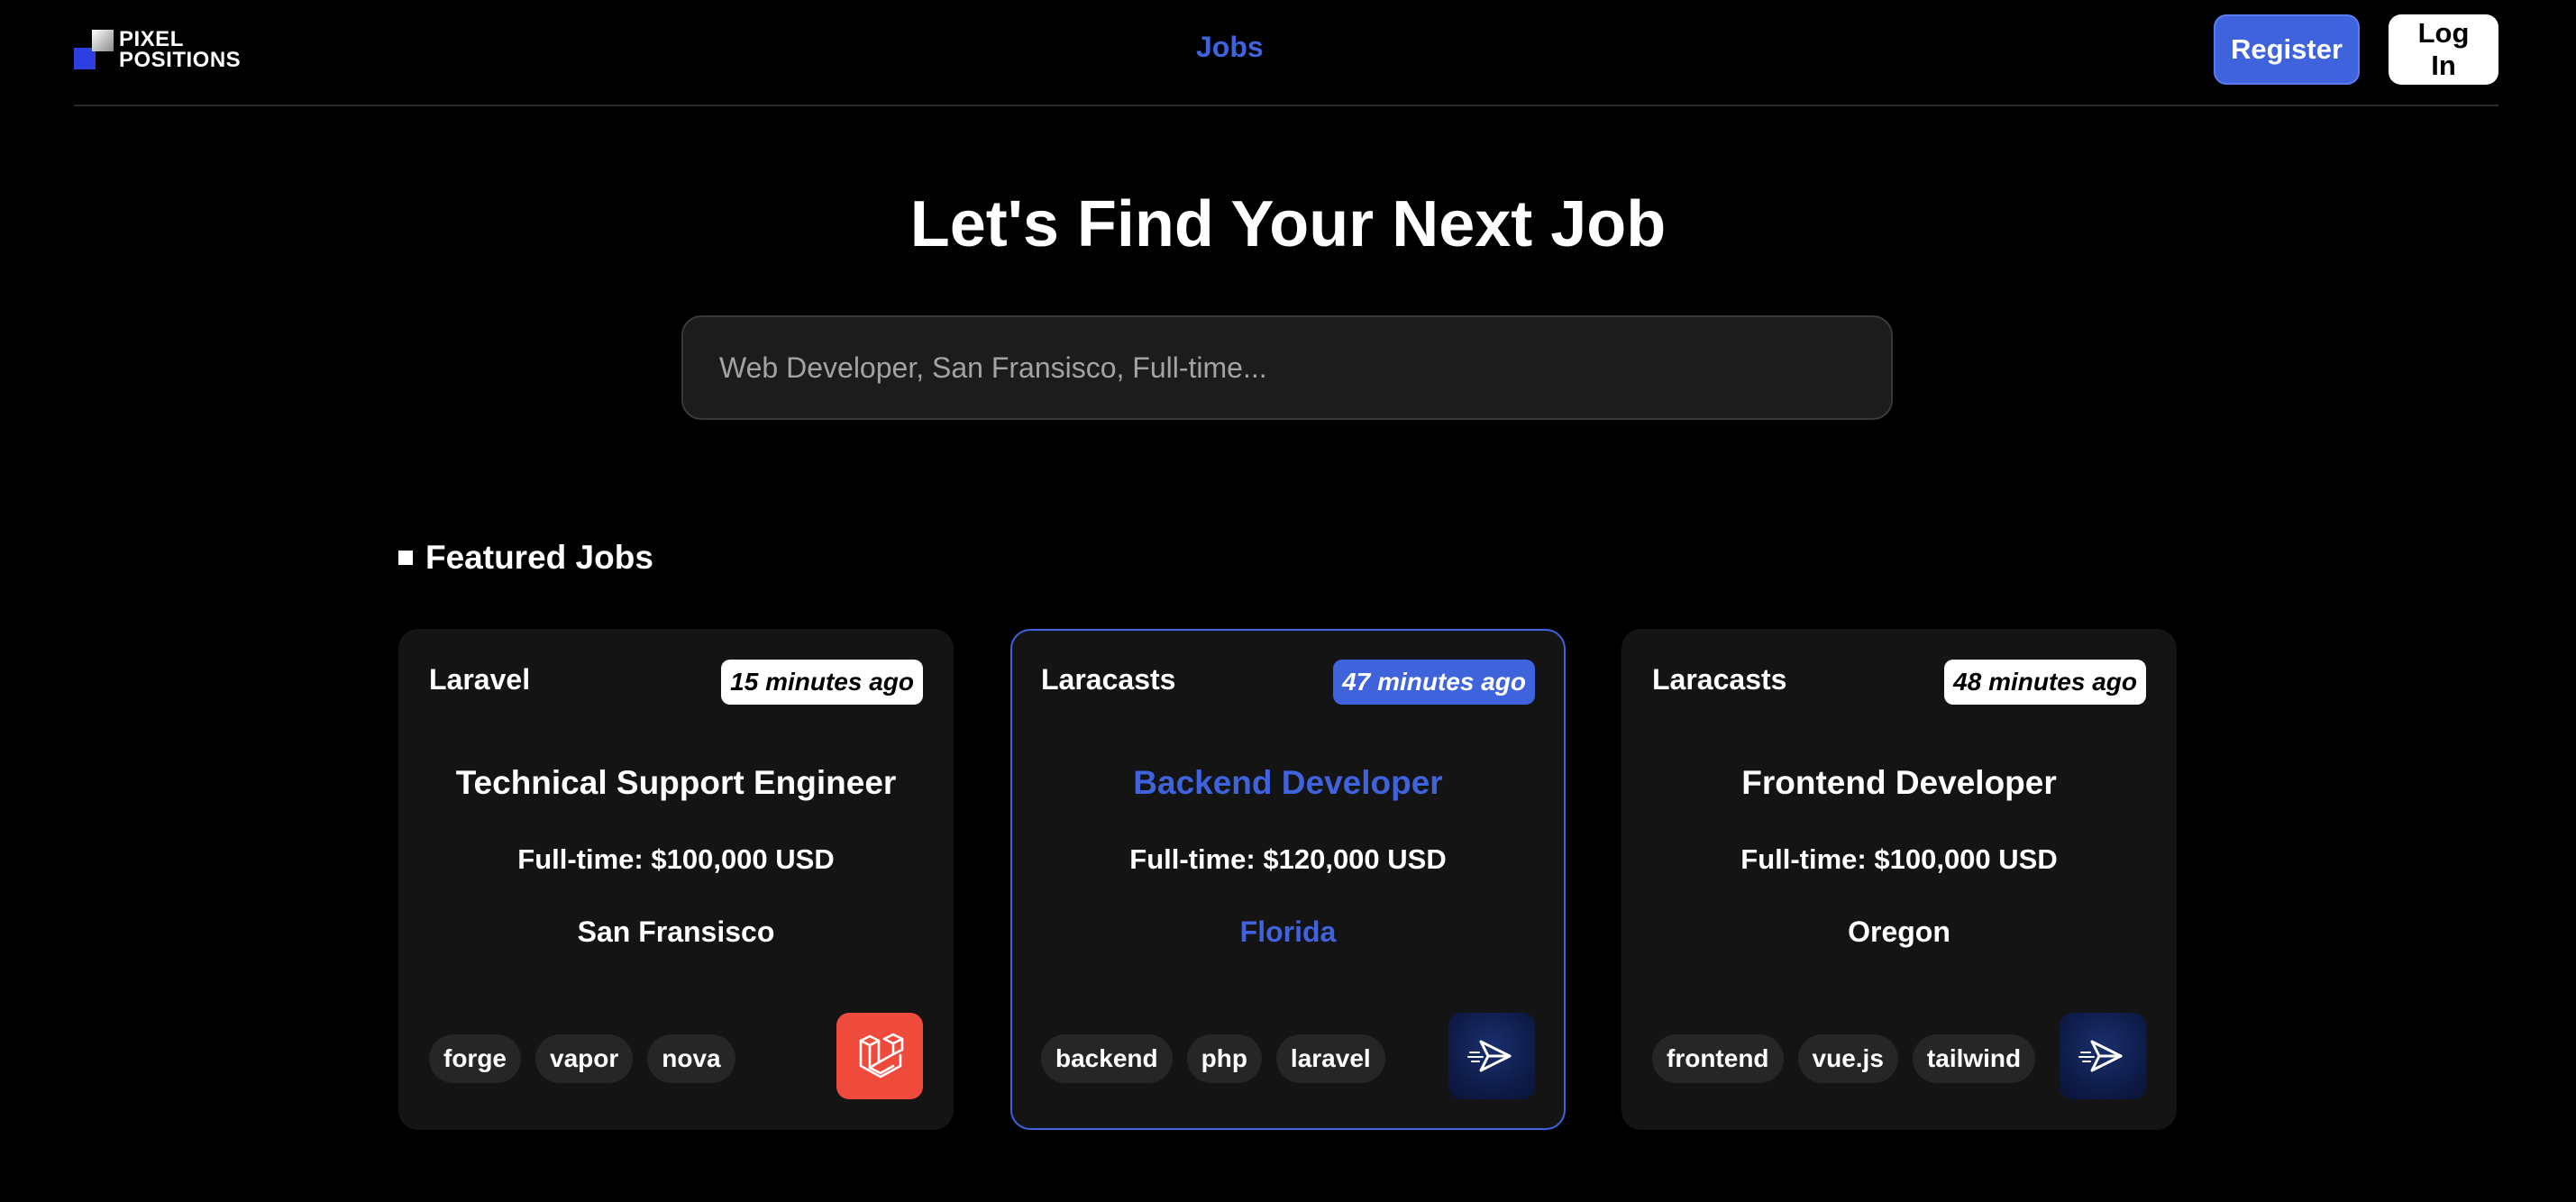 The height and width of the screenshot is (1202, 2576). What do you see at coordinates (151, 39) in the screenshot?
I see `logo-line-1: PIXEL` at bounding box center [151, 39].